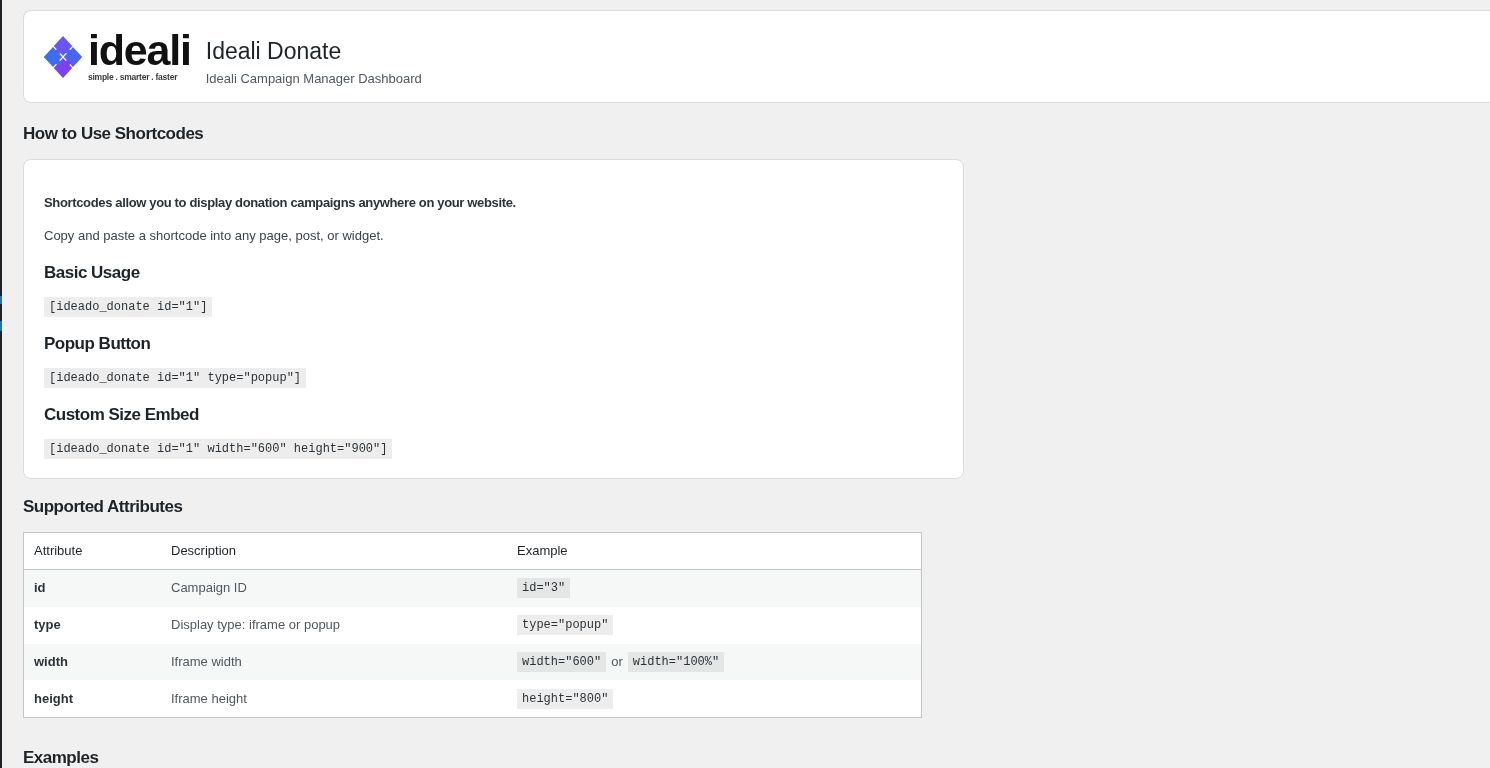 This screenshot has width=1490, height=768. What do you see at coordinates (61, 758) in the screenshot?
I see `section-heading: Examples` at bounding box center [61, 758].